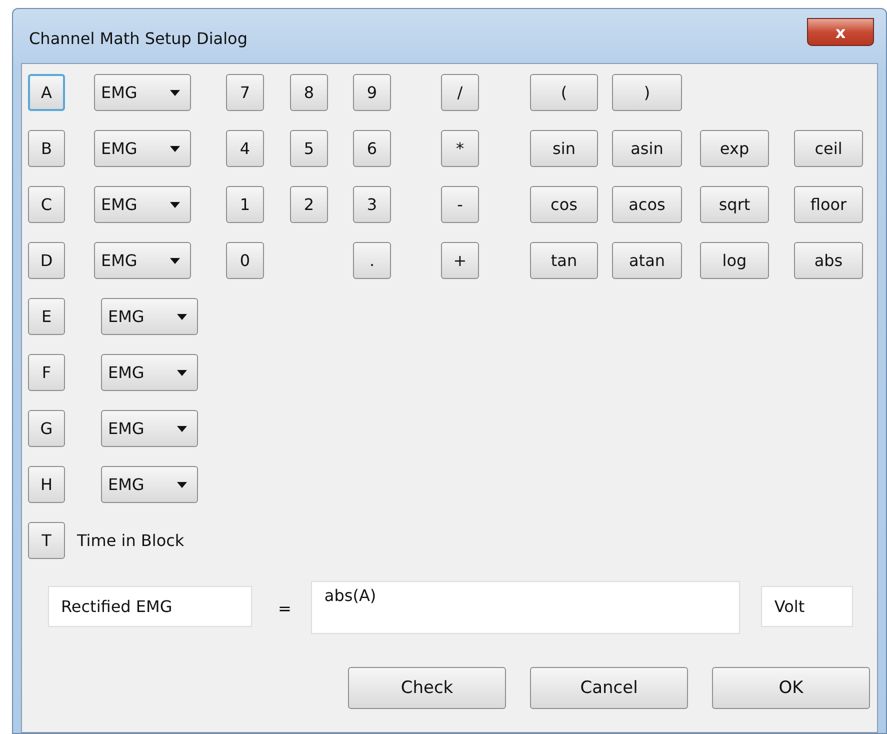 The image size is (887, 734). What do you see at coordinates (372, 204) in the screenshot?
I see `digit-button: 3` at bounding box center [372, 204].